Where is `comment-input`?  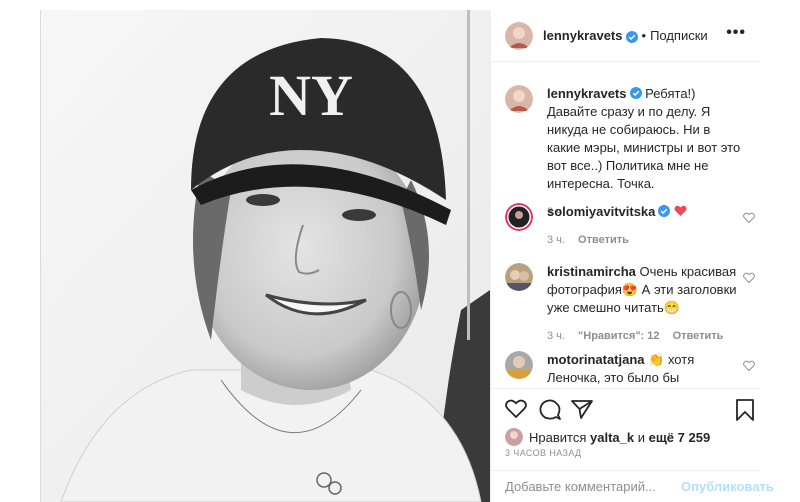 comment-input is located at coordinates (593, 486).